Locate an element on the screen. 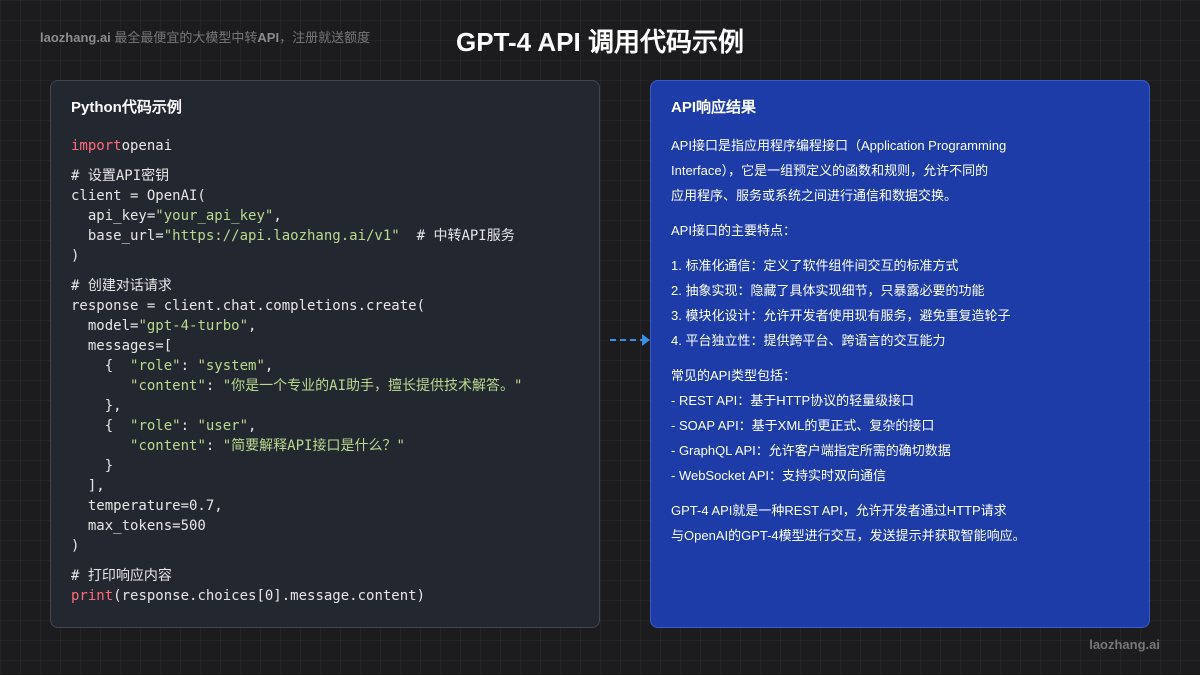  page-title: GPT-4 API 调用代码示例 is located at coordinates (600, 42).